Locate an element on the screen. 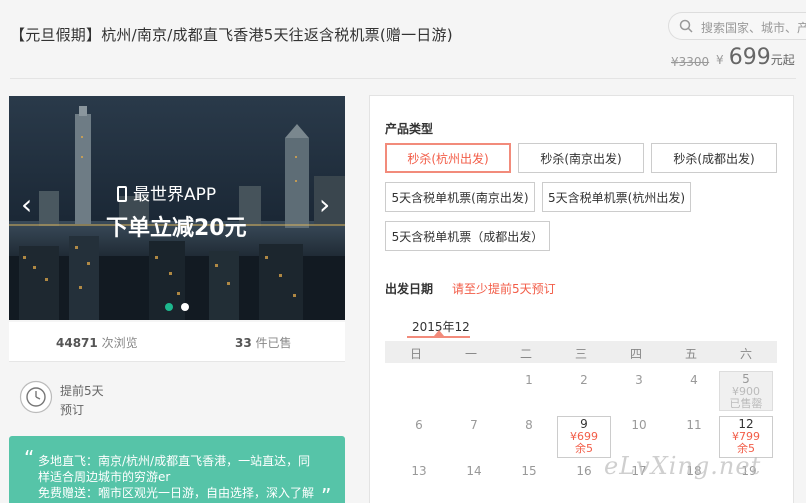  banner-app-label: 最世界APP is located at coordinates (175, 195).